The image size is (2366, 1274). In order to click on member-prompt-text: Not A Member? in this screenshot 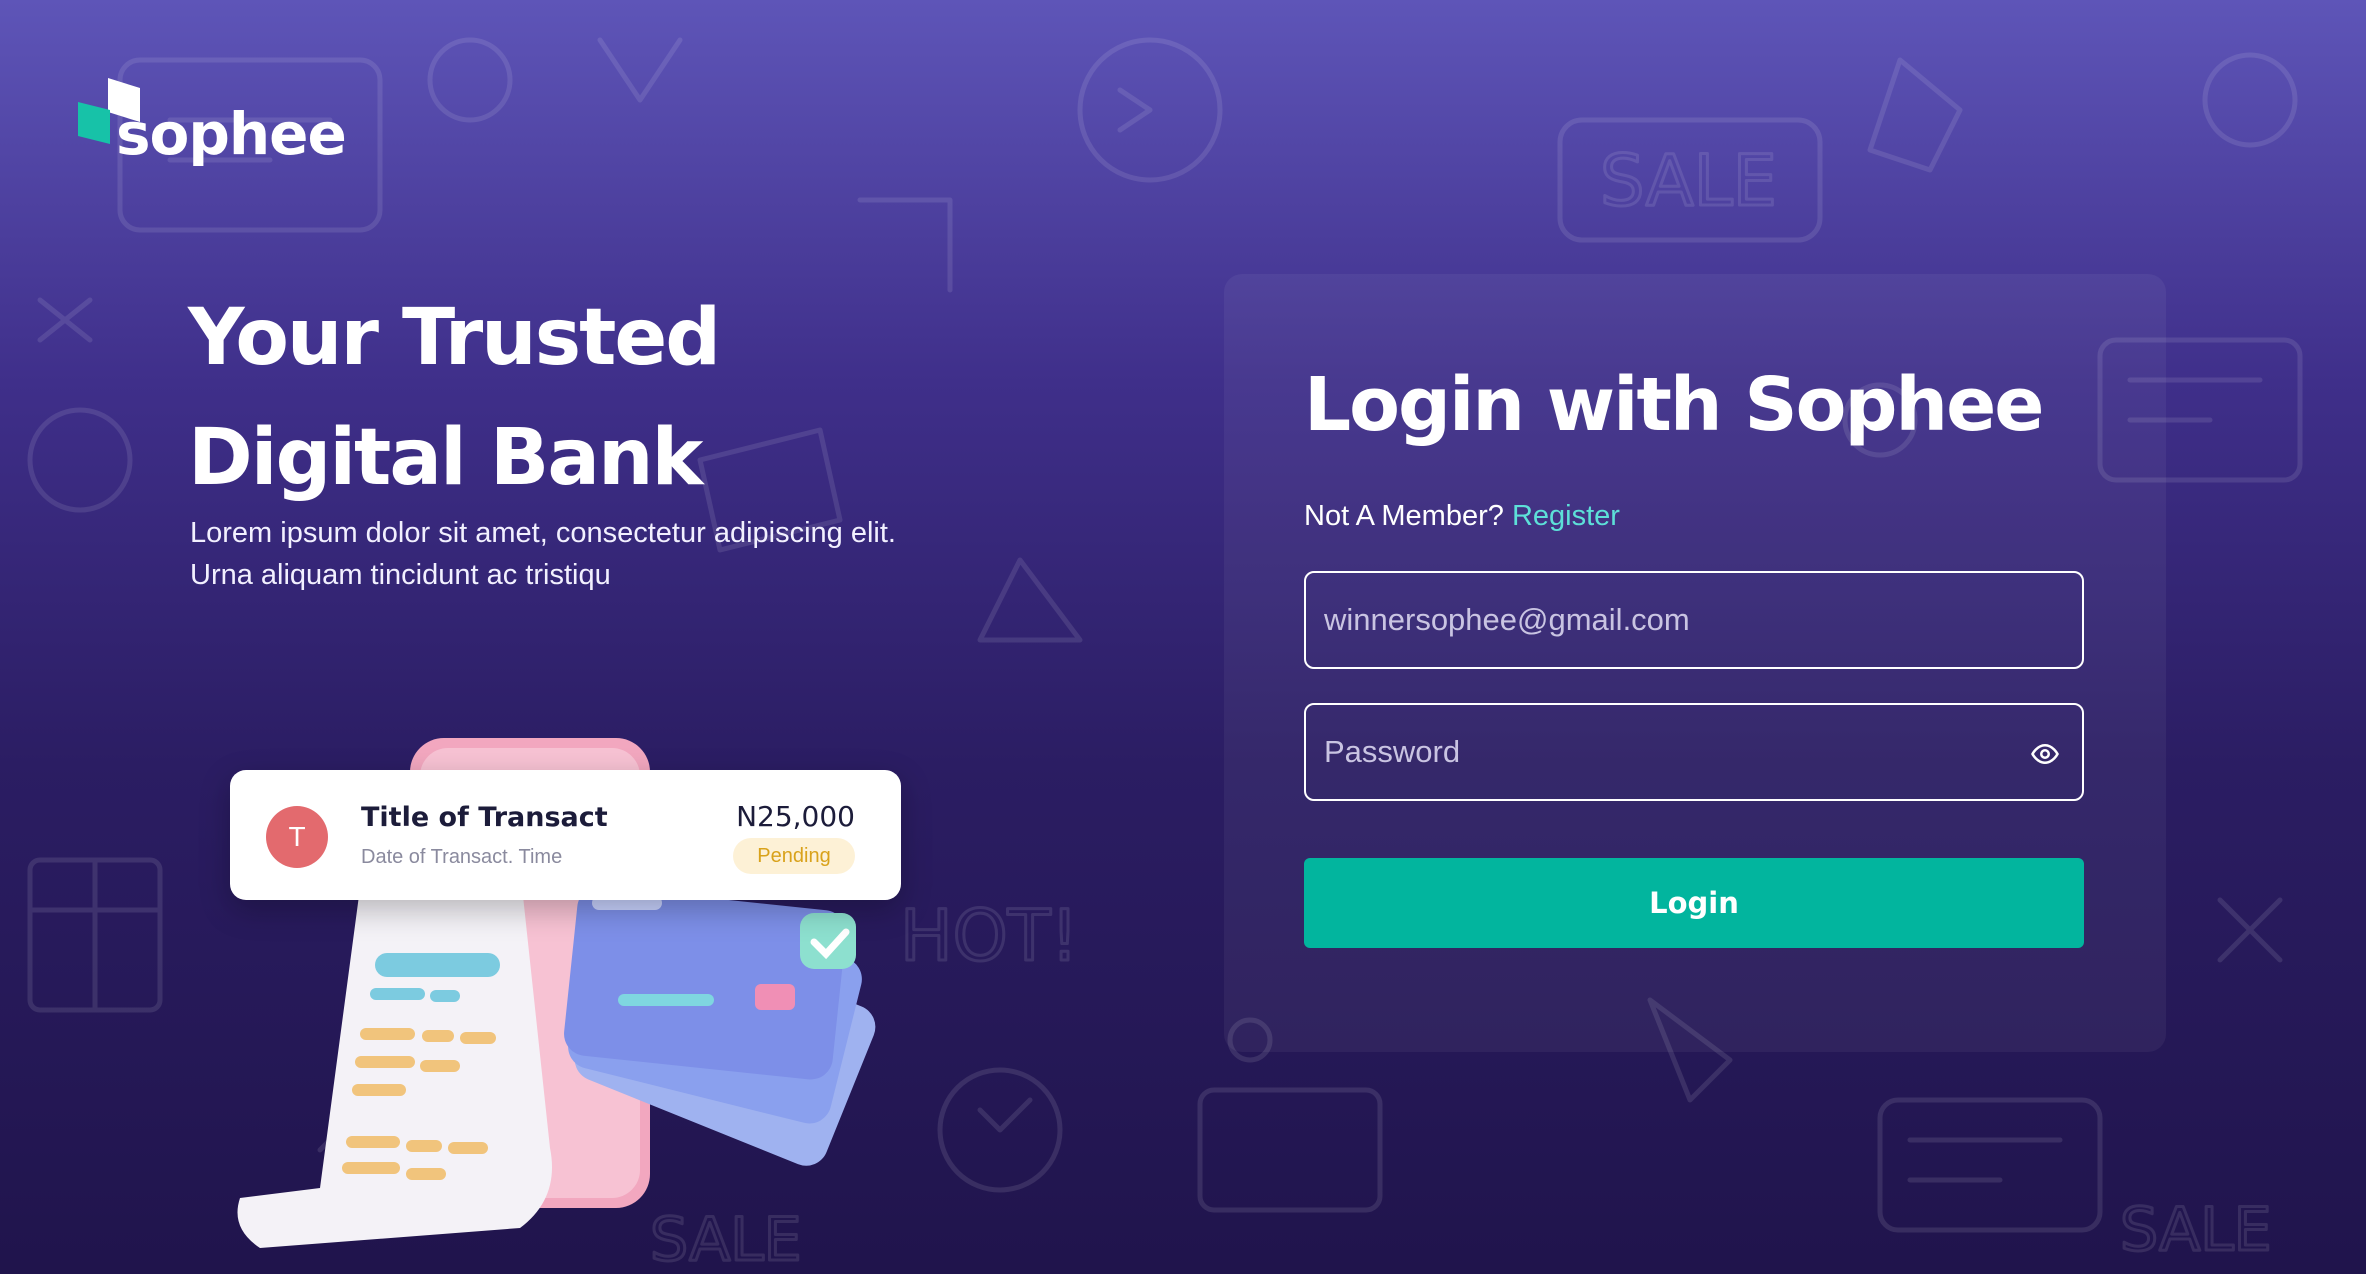, I will do `click(1404, 516)`.